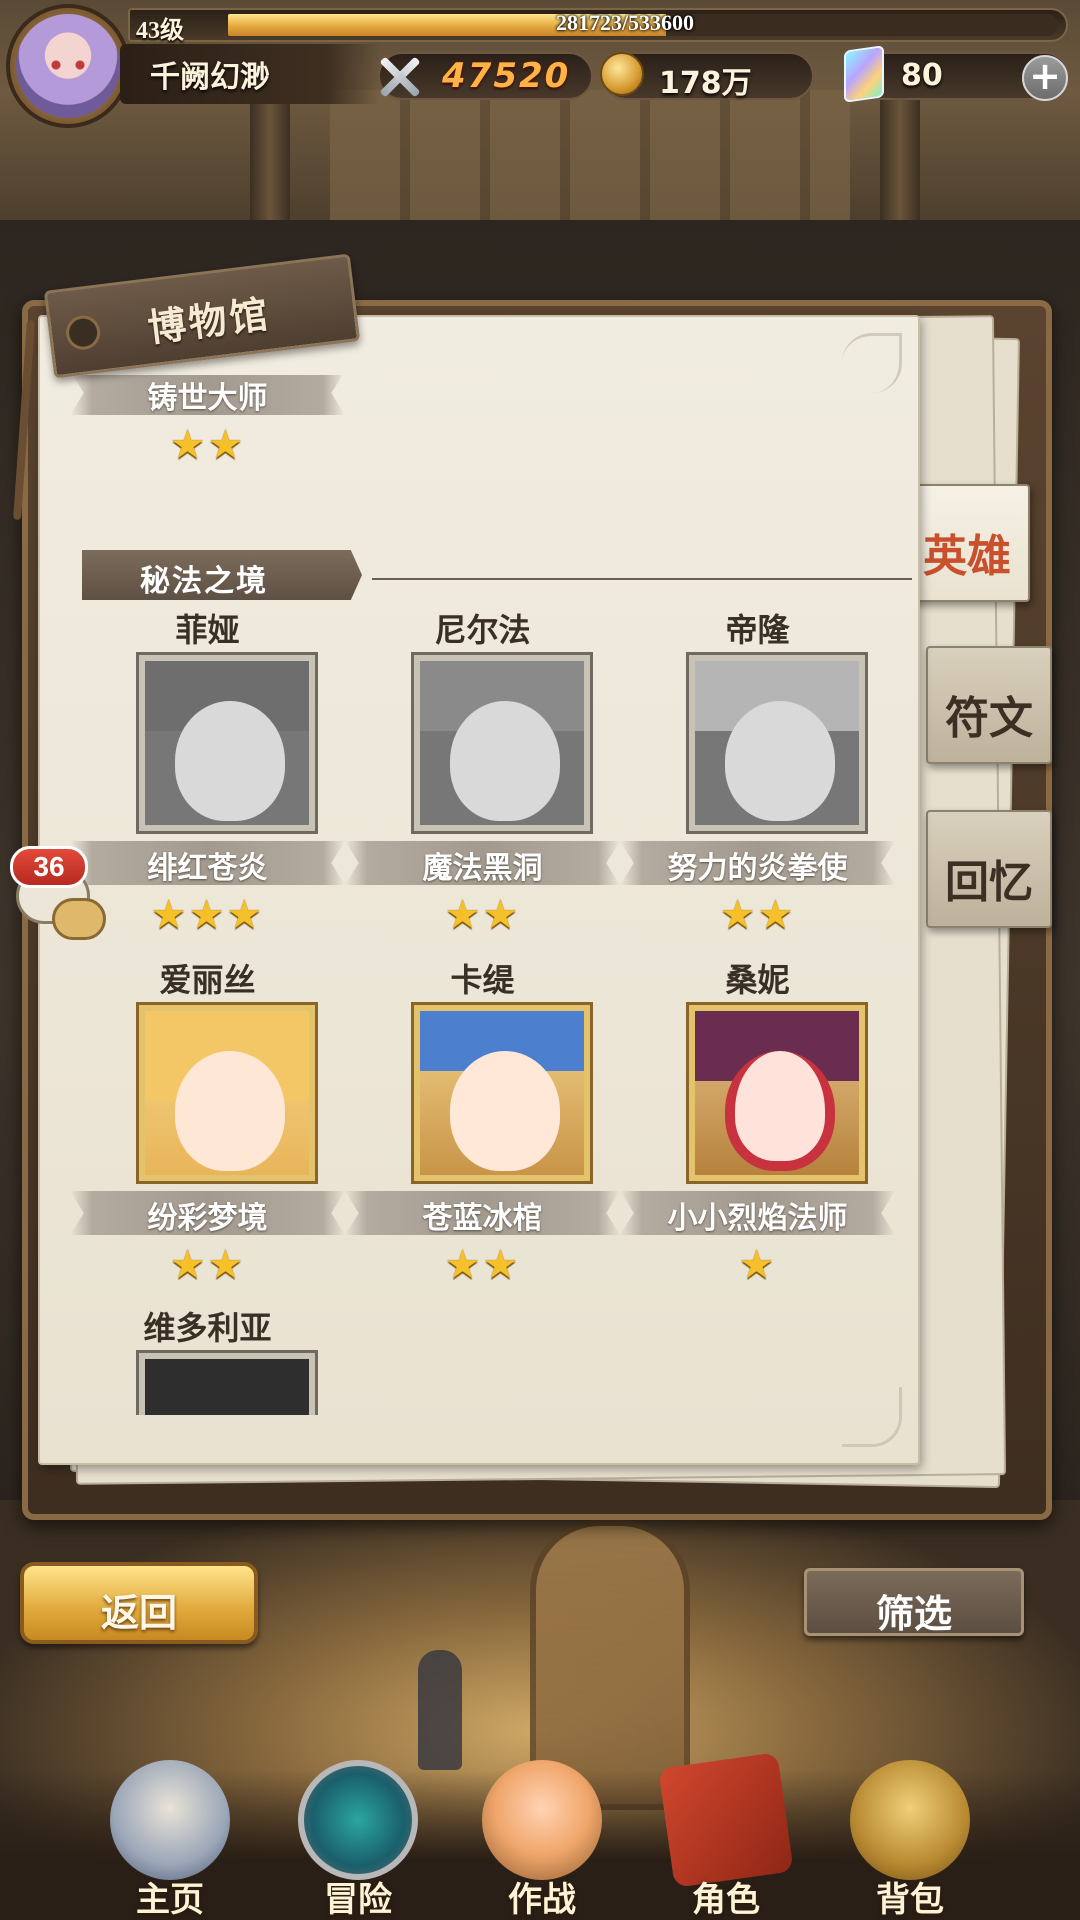 The height and width of the screenshot is (1920, 1080). Describe the element at coordinates (482, 1218) in the screenshot. I see `hero-title: 苍蓝冰棺` at that location.